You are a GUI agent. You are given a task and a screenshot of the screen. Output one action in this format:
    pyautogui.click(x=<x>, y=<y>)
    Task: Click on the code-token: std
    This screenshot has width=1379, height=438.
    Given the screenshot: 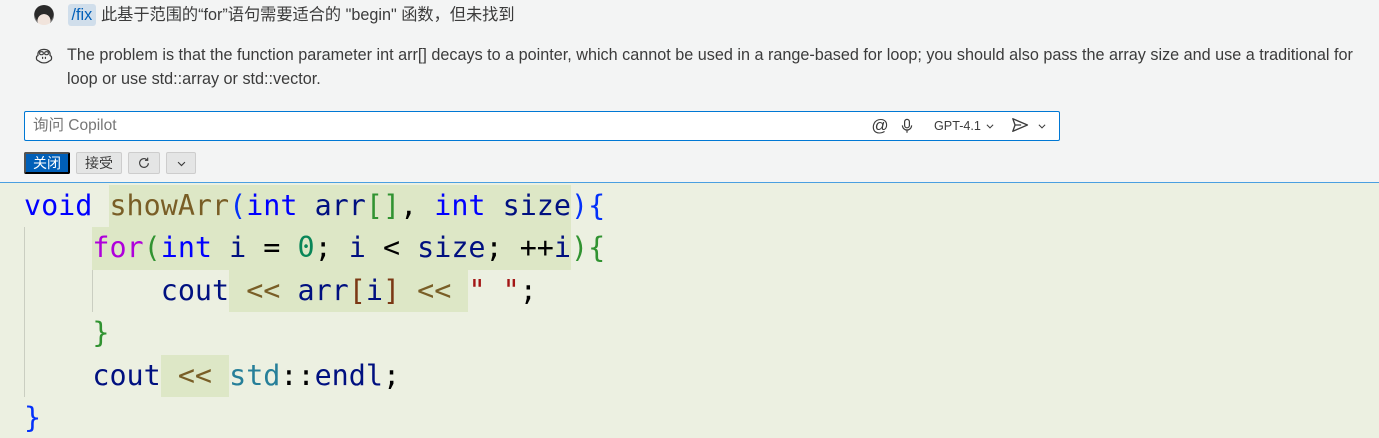 What is the action you would take?
    pyautogui.click(x=255, y=375)
    